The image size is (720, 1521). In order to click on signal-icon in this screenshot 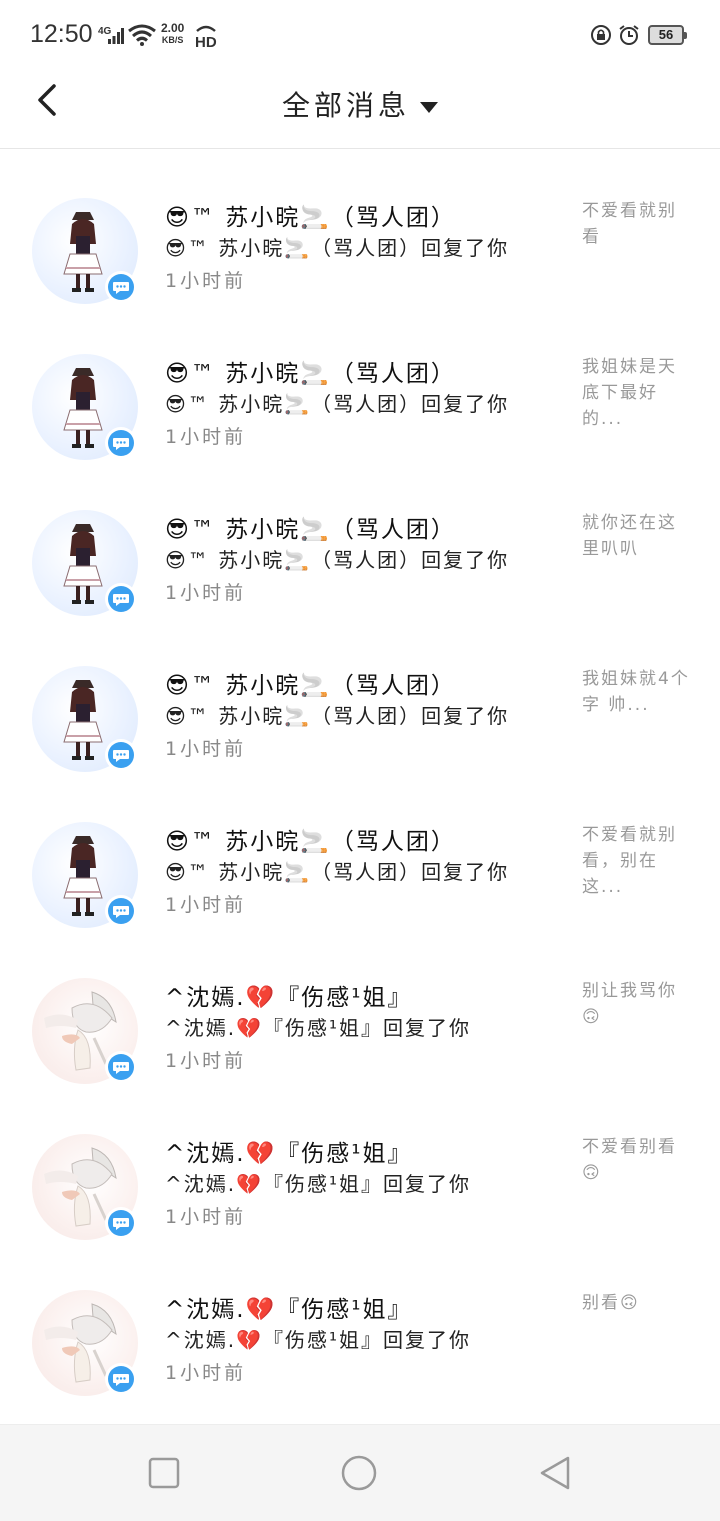, I will do `click(116, 36)`.